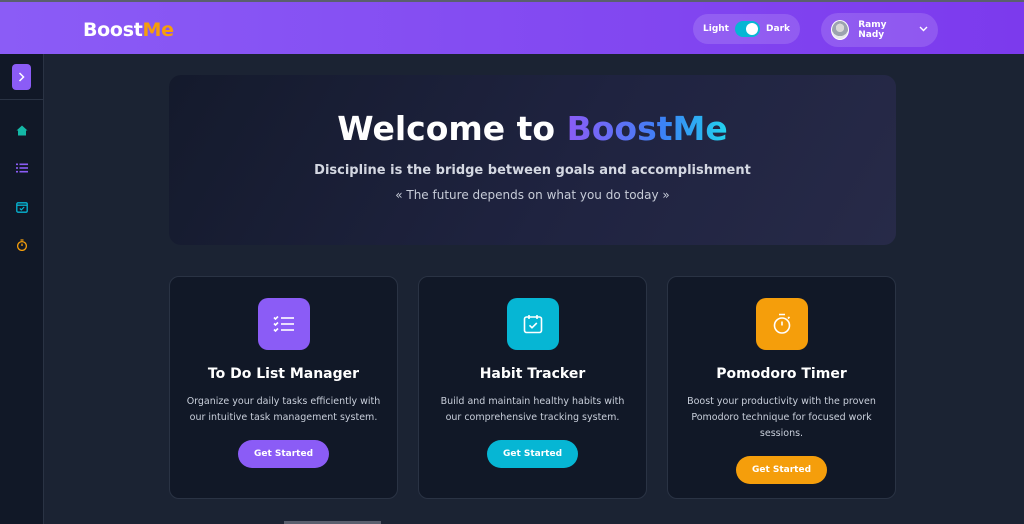 The height and width of the screenshot is (524, 1024). I want to click on pomodoro-get-started-button: Get Started, so click(781, 470).